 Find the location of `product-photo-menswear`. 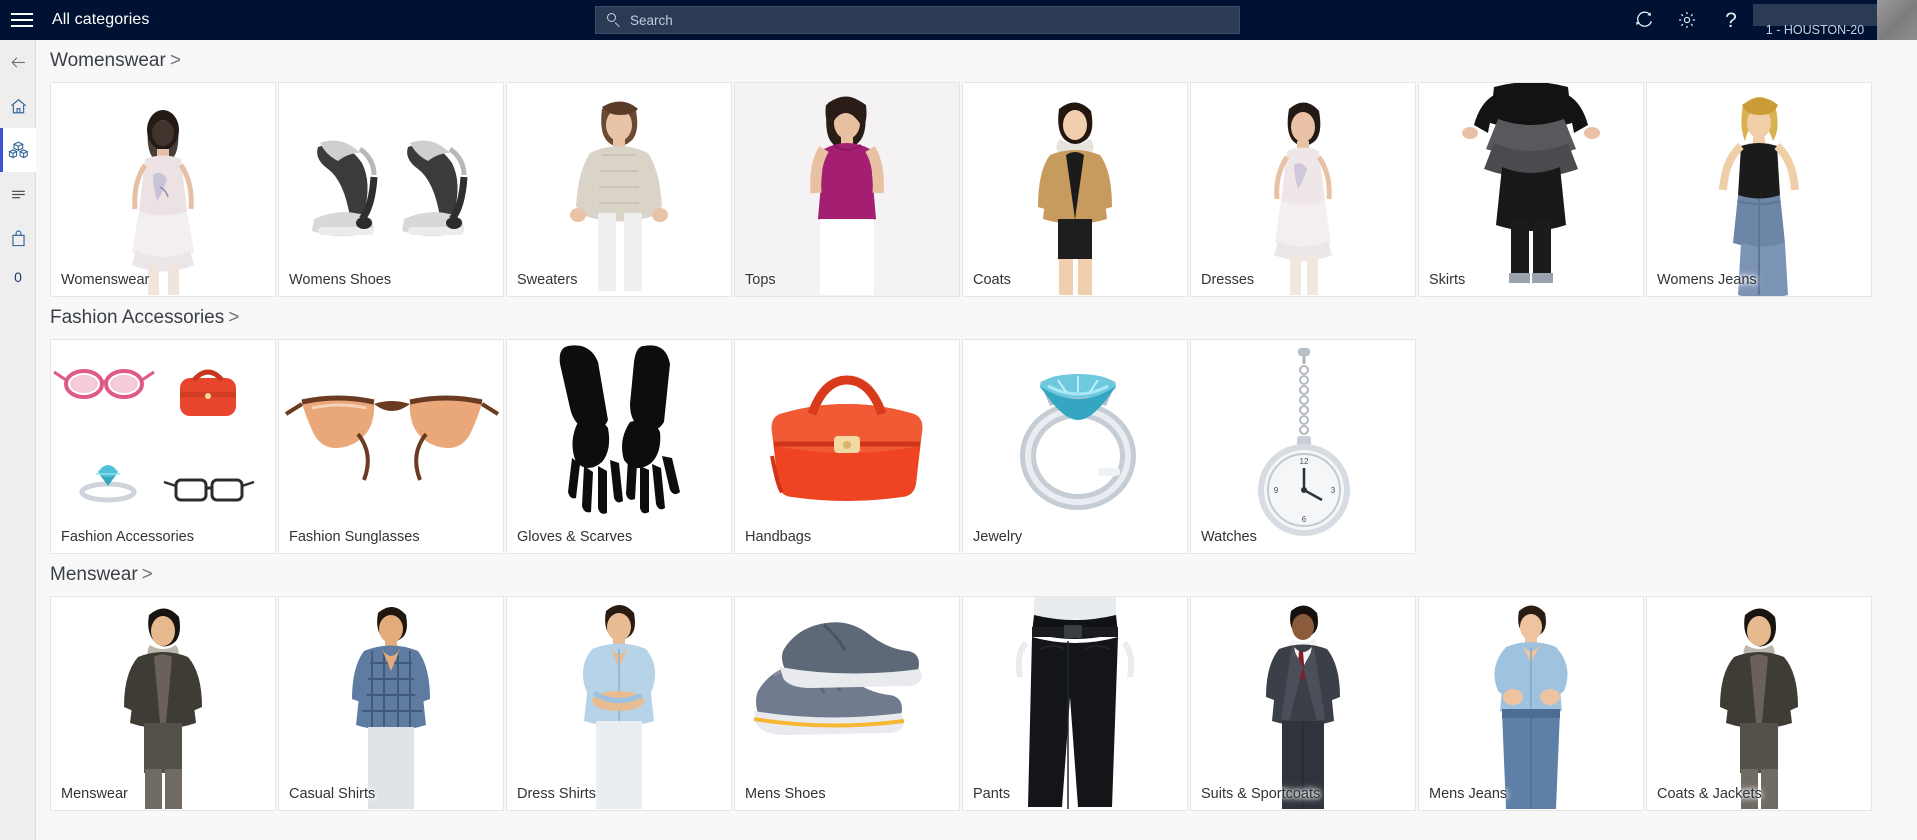

product-photo-menswear is located at coordinates (163, 703).